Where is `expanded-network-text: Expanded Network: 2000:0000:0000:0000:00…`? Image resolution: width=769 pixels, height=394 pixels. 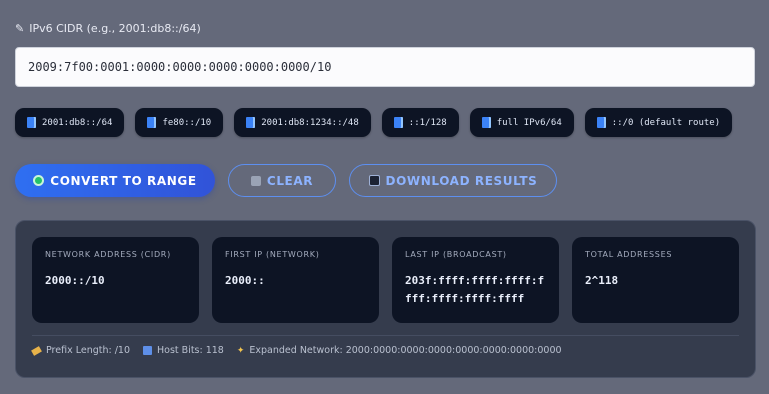
expanded-network-text: Expanded Network: 2000:0000:0000:0000:00… is located at coordinates (405, 350).